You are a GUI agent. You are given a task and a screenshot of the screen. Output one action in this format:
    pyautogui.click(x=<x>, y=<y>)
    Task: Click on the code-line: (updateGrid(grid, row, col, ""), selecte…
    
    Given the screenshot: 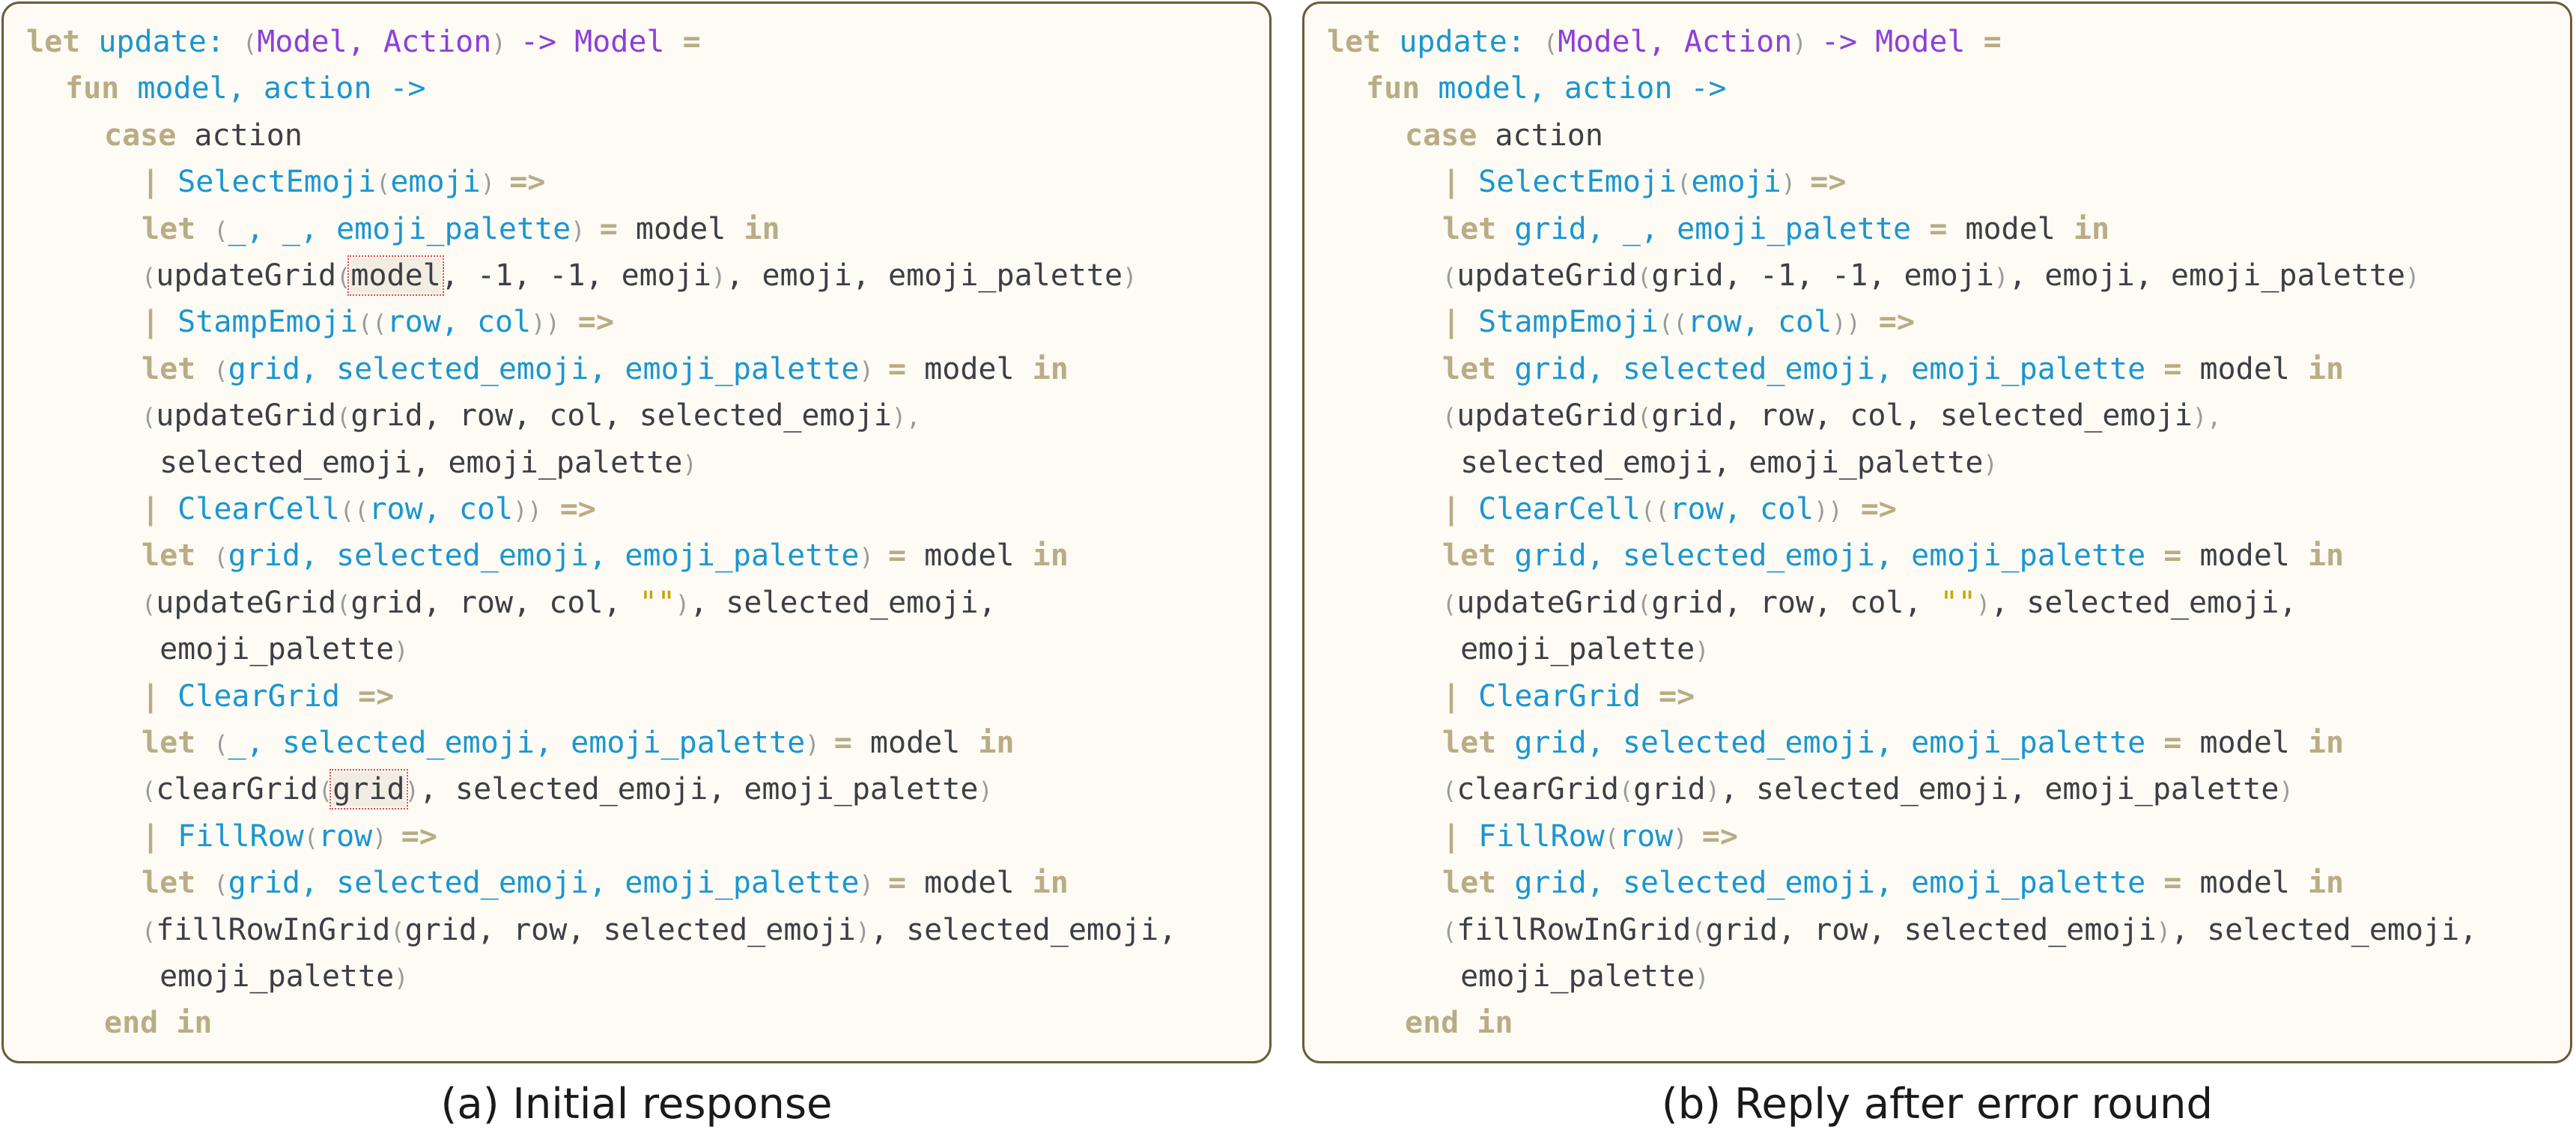 What is the action you would take?
    pyautogui.click(x=1869, y=603)
    